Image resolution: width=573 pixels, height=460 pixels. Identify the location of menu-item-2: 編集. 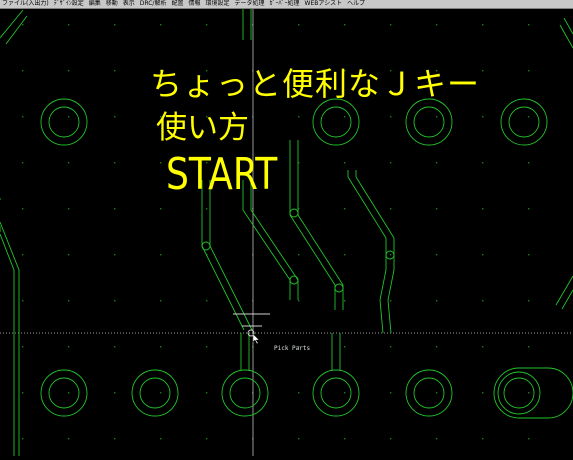
(97, 4).